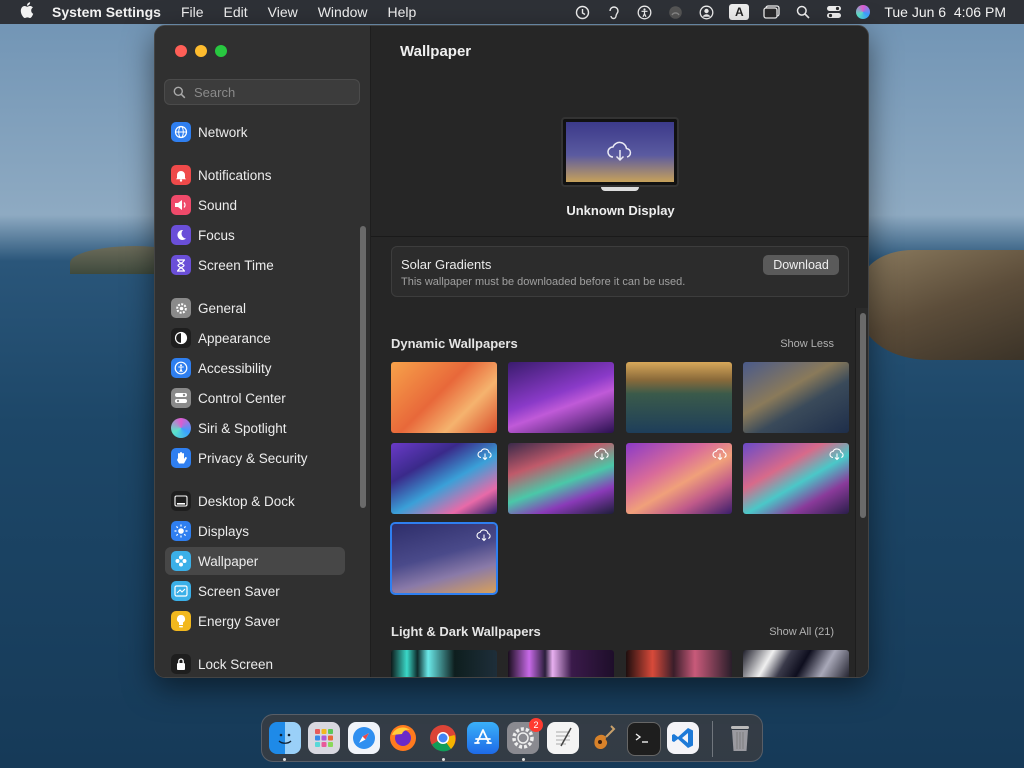  I want to click on dock-garageband, so click(603, 738).